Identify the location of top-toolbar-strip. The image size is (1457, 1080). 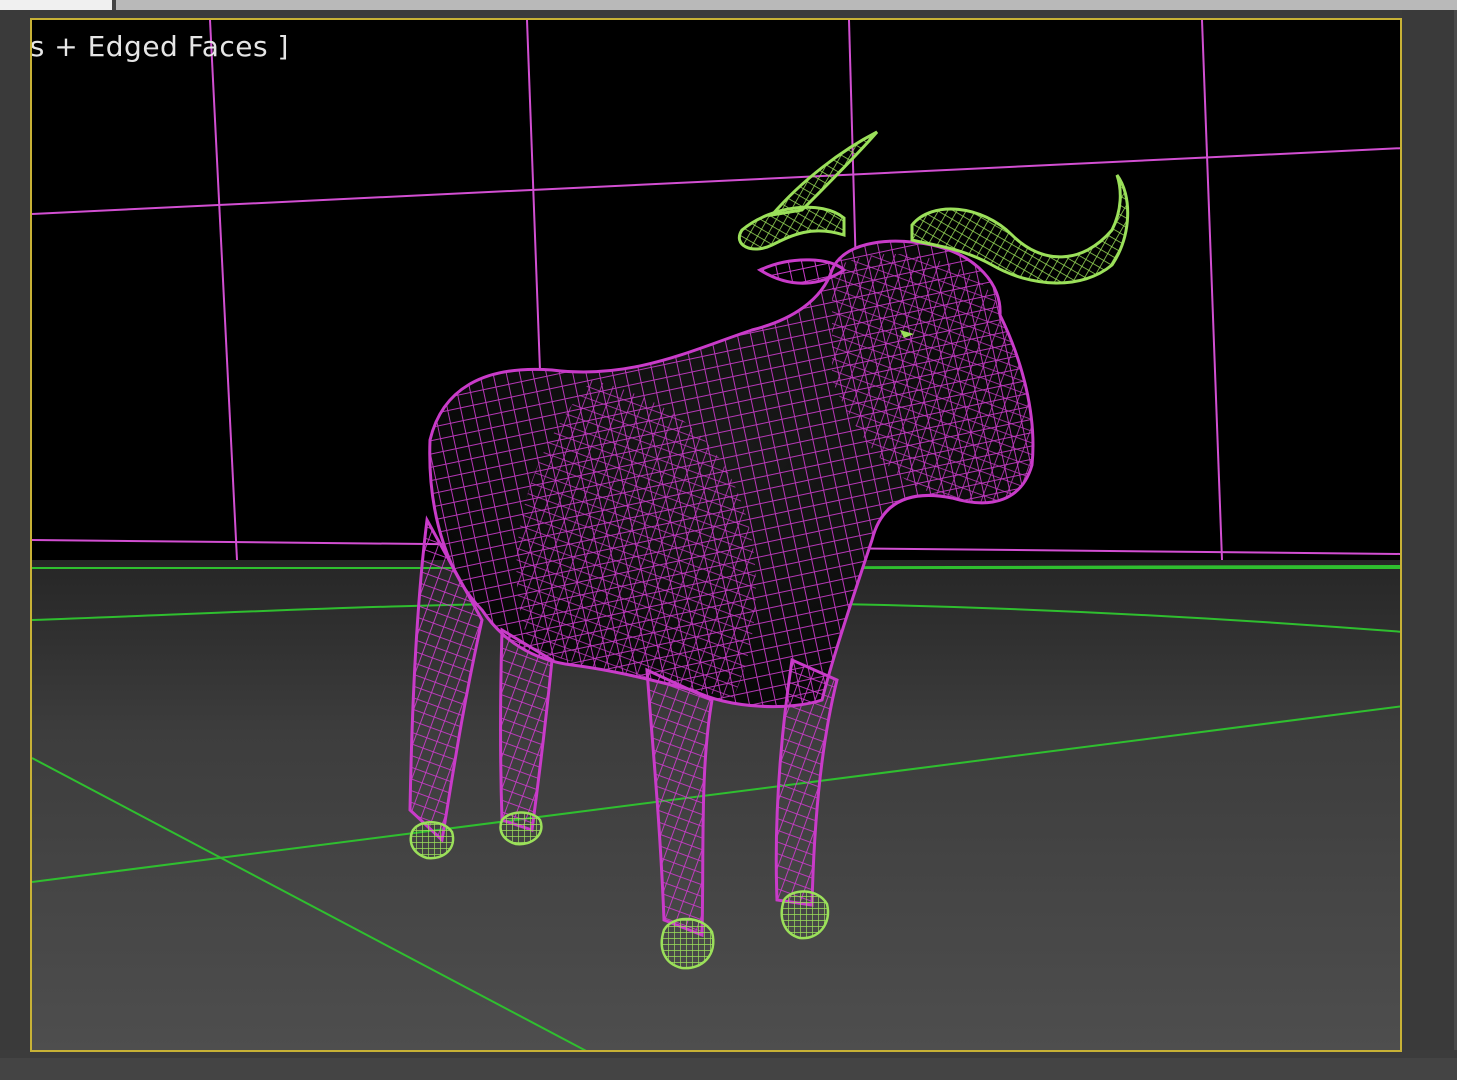
(728, 5).